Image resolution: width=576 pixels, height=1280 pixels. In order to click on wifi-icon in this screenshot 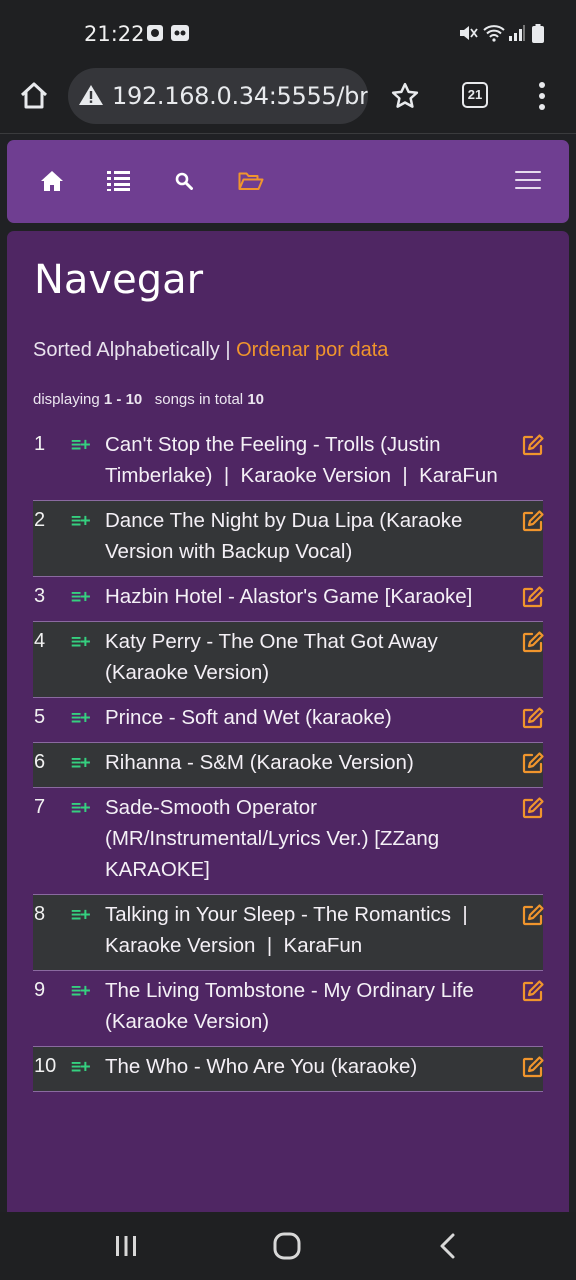, I will do `click(494, 35)`.